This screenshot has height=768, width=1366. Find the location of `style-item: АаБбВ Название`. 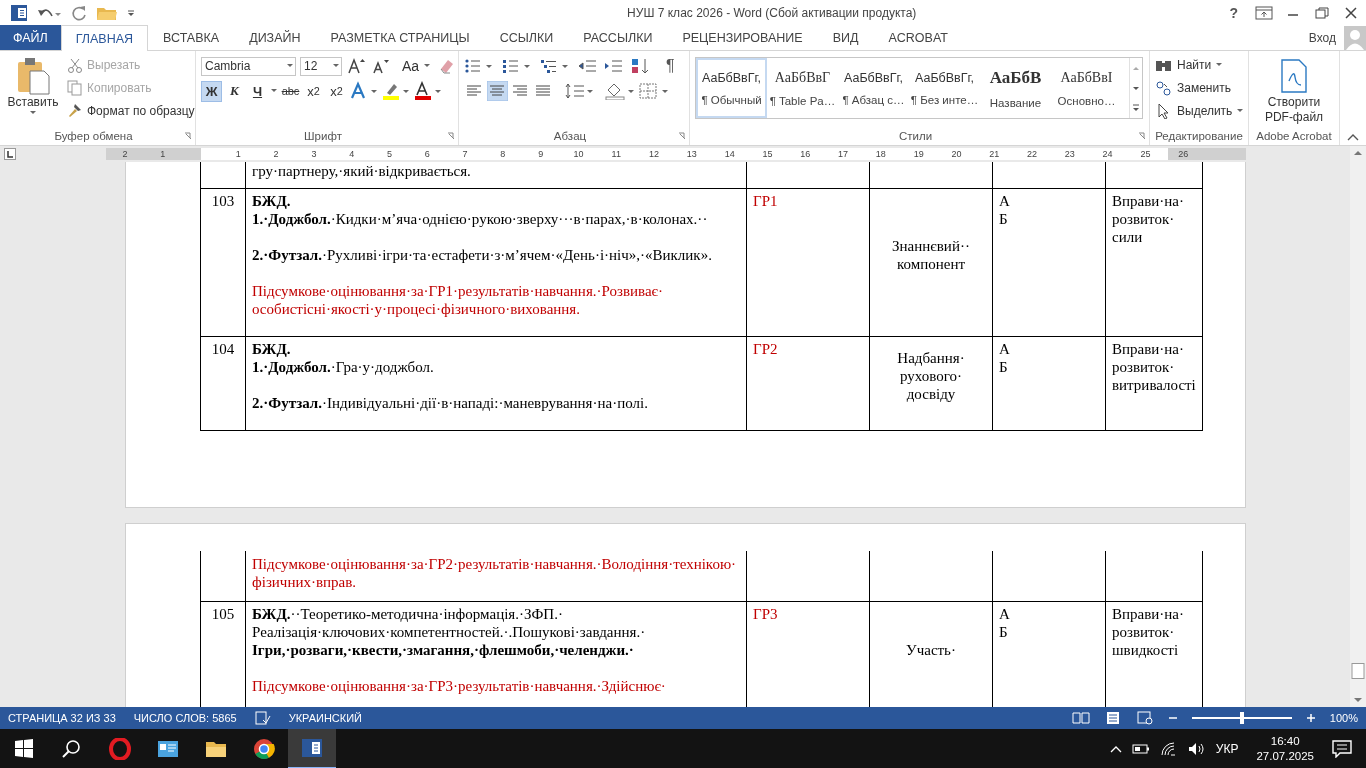

style-item: АаБбВ Название is located at coordinates (1015, 88).